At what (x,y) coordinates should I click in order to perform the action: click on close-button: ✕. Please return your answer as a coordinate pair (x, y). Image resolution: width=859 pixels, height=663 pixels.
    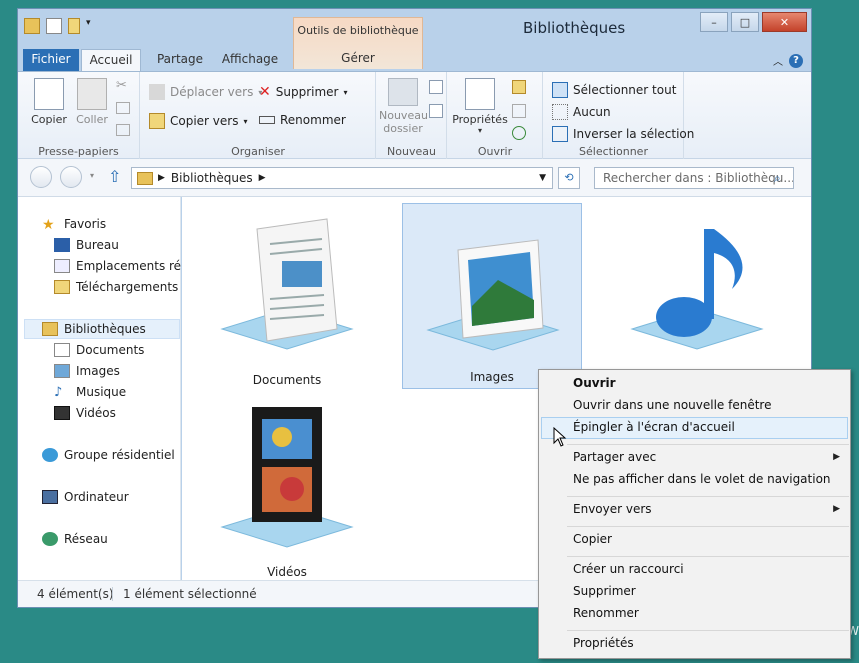
    Looking at the image, I should click on (784, 22).